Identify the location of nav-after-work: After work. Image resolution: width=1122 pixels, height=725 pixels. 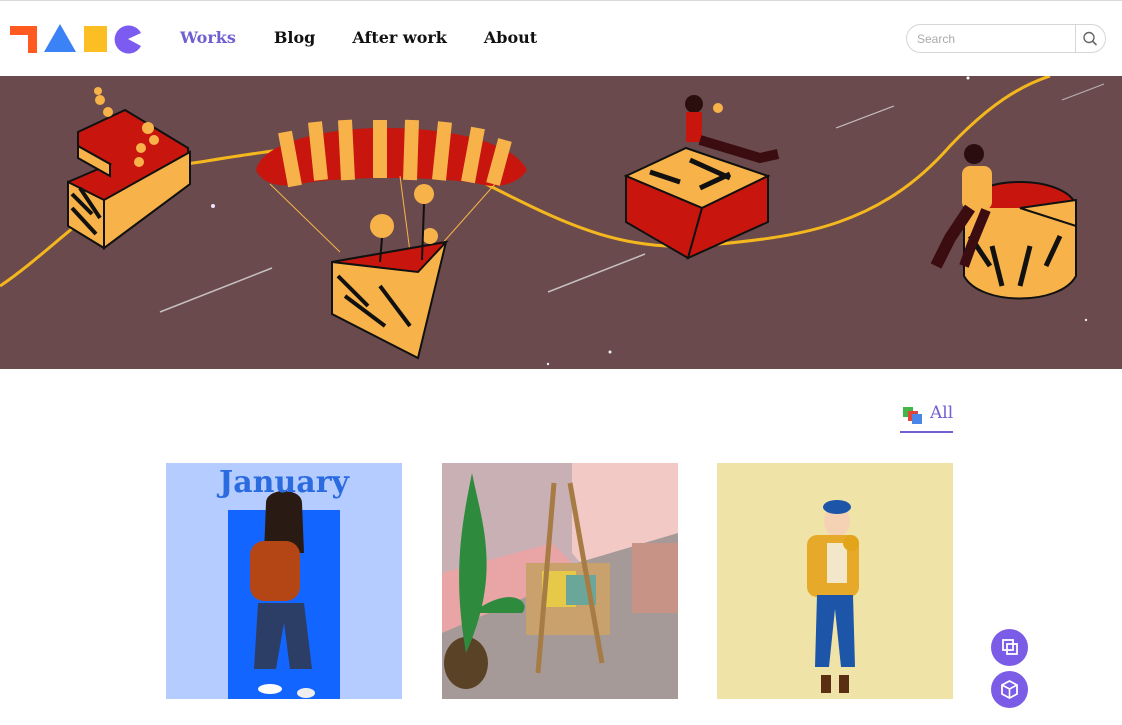
(399, 37).